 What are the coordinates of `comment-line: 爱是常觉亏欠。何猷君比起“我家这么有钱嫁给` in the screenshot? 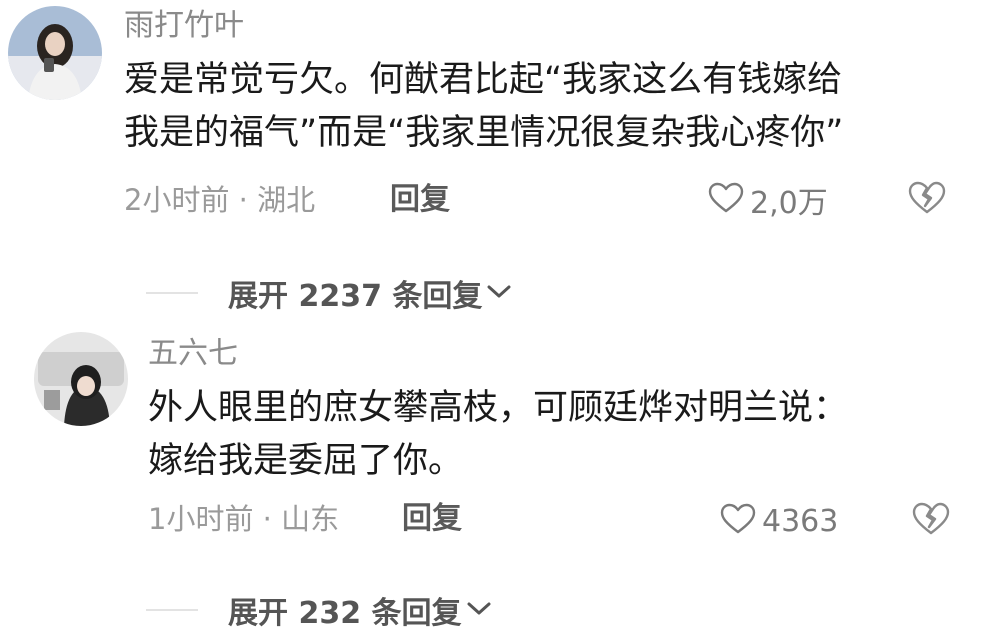 It's located at (483, 80).